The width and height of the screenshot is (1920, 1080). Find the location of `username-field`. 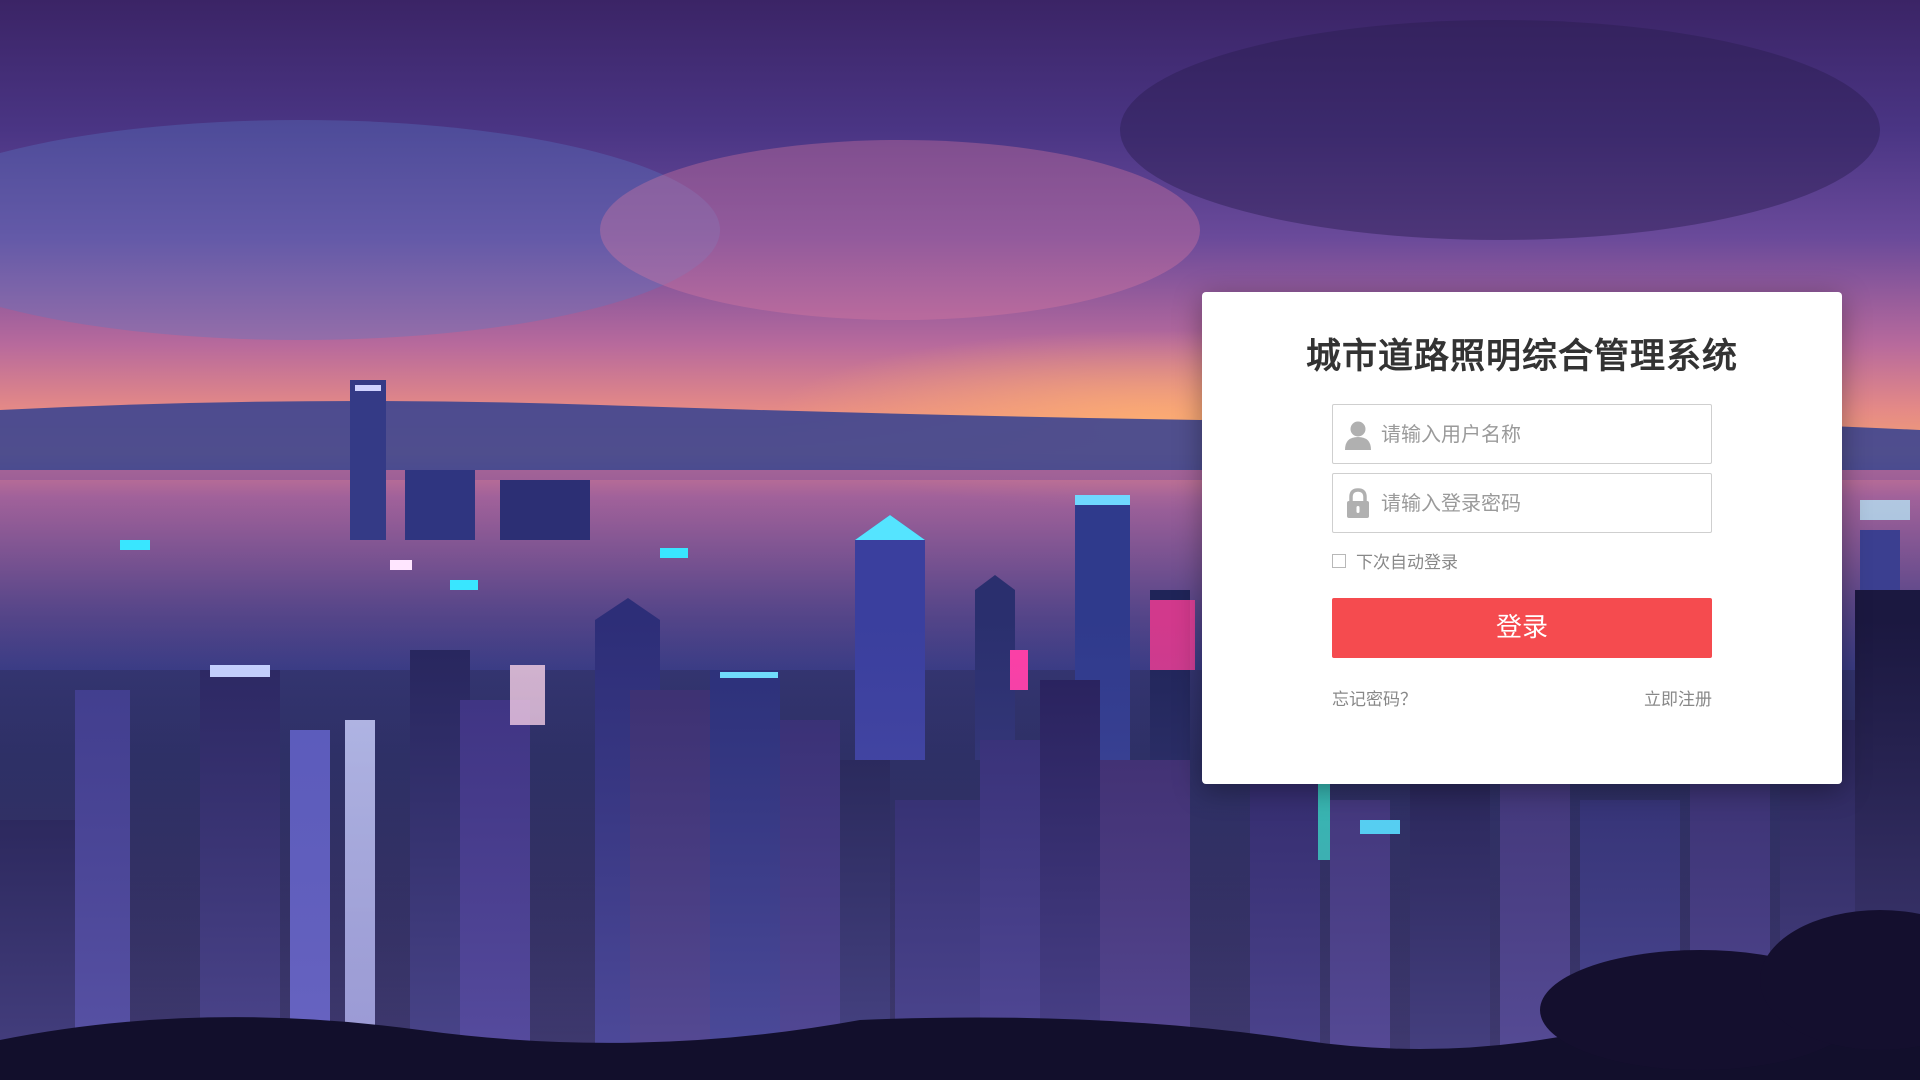

username-field is located at coordinates (1522, 434).